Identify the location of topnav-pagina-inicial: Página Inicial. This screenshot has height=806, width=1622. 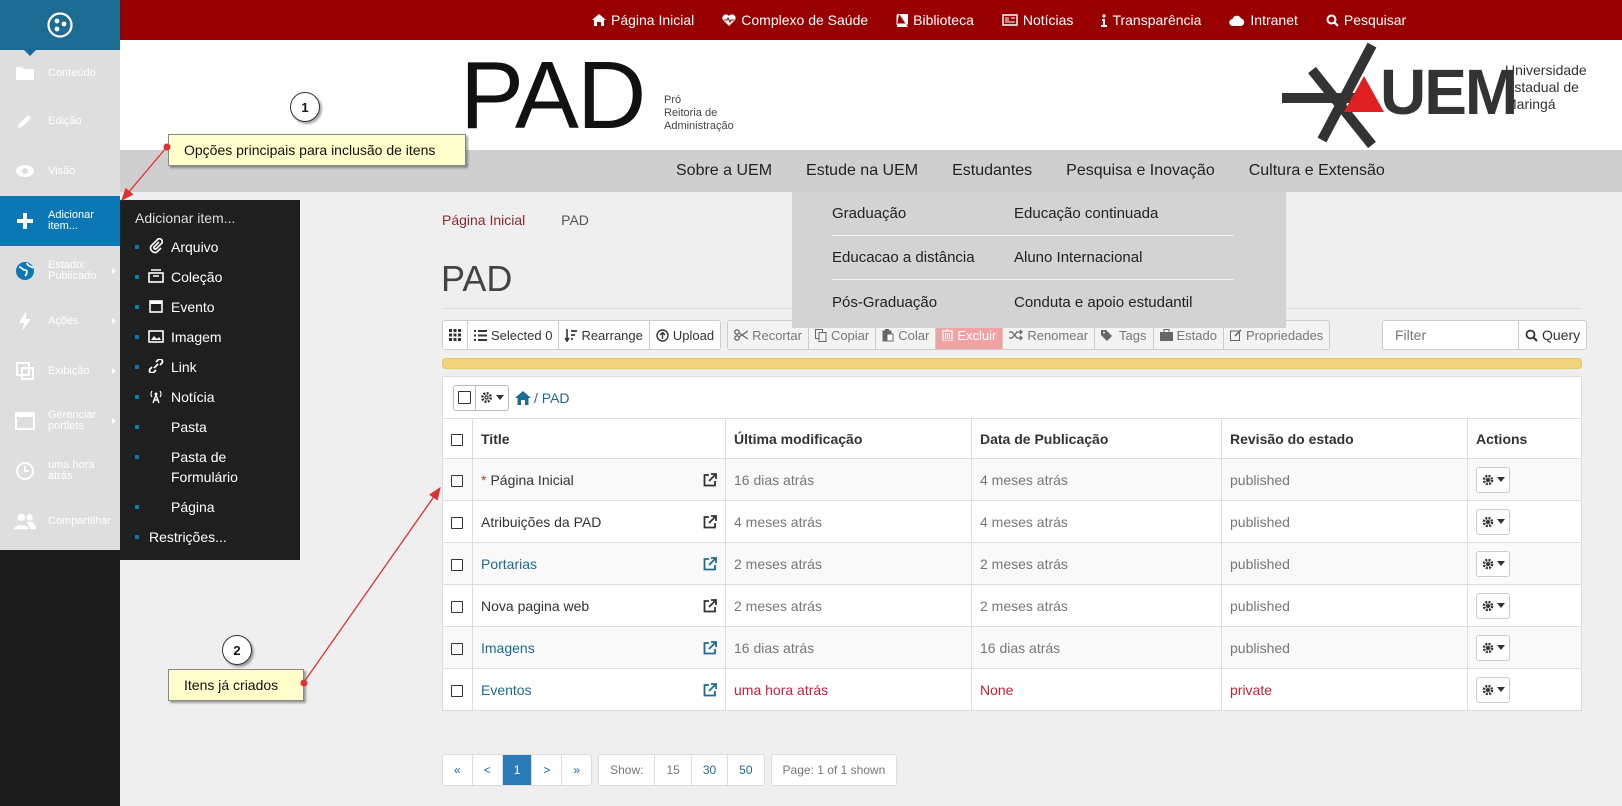
(643, 20).